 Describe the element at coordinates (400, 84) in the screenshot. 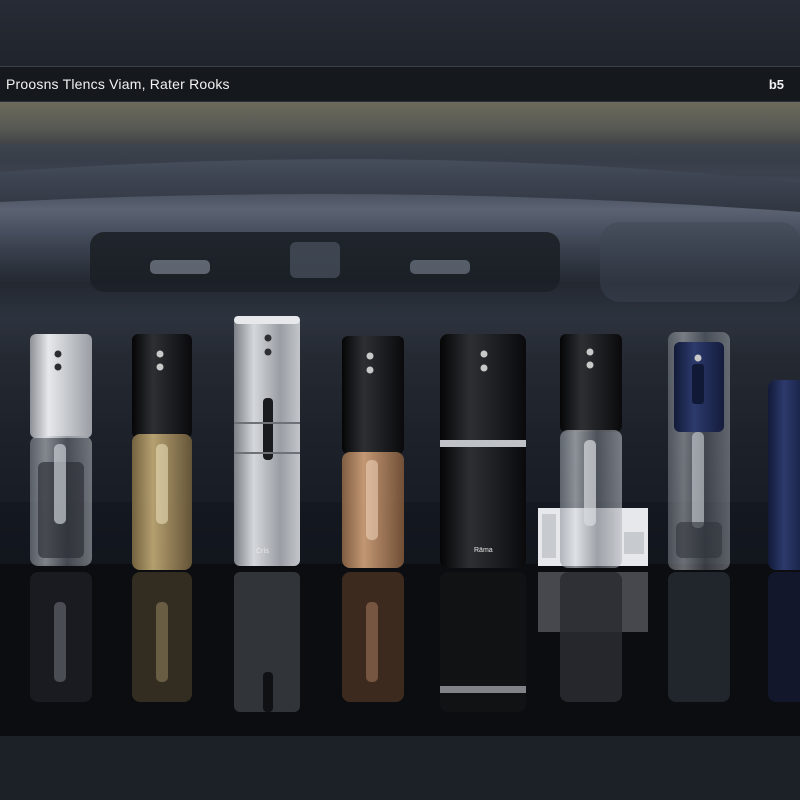

I see `title-bar: Proosns Tlencs Viam, Rater Rooks b5` at that location.